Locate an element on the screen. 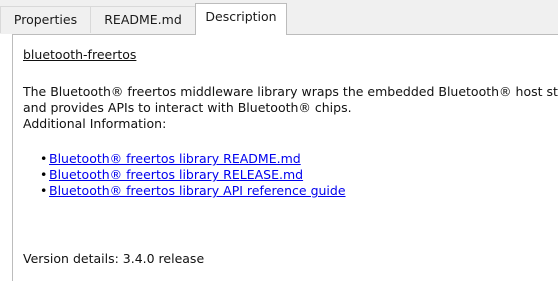  list-item: • Bluetooth® freertos library README.md is located at coordinates (184, 159).